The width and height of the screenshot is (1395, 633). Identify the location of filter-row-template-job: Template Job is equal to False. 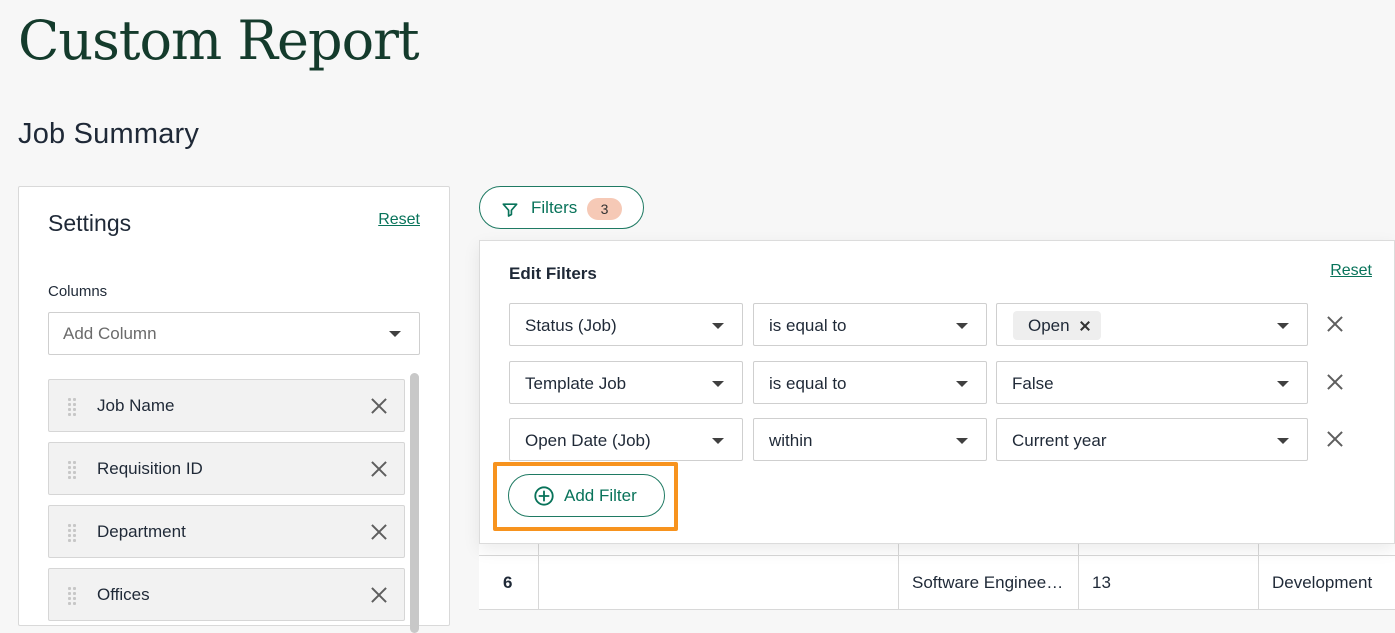
(939, 382).